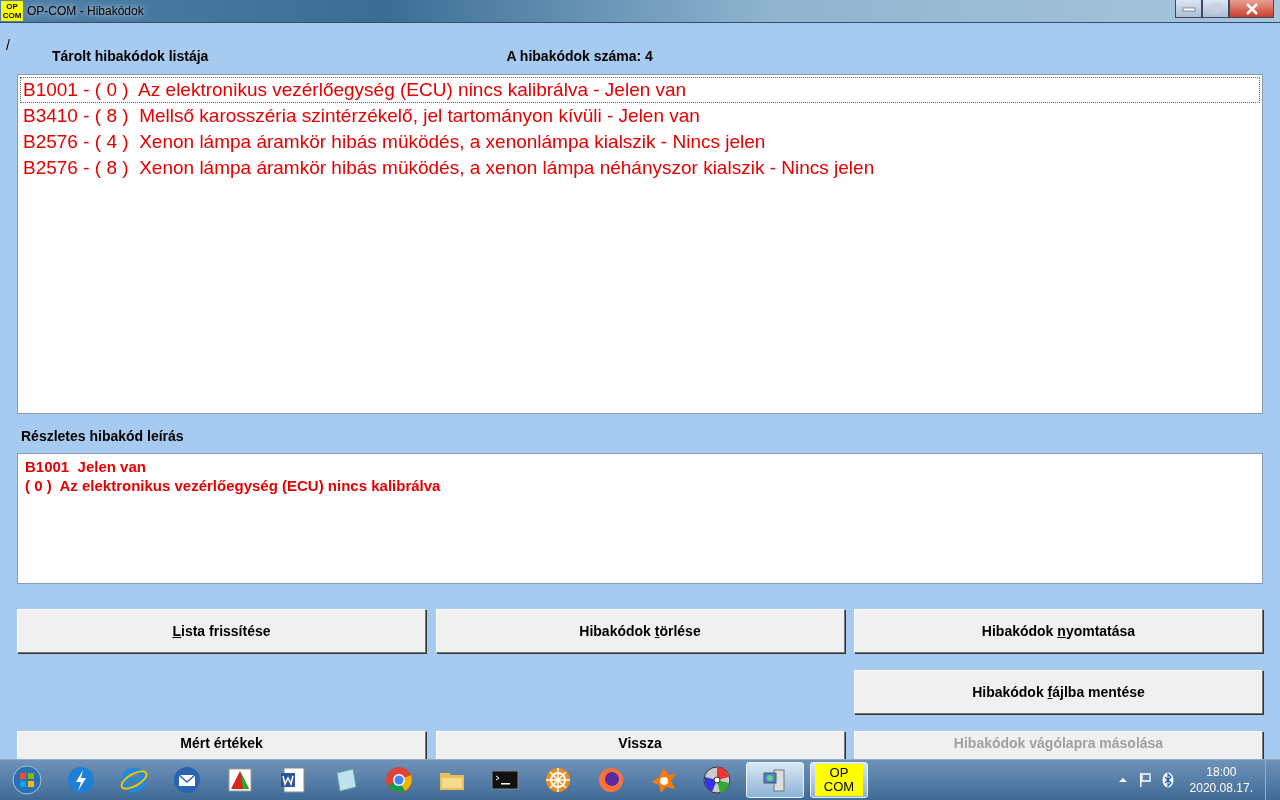 This screenshot has height=800, width=1280. Describe the element at coordinates (1221, 780) in the screenshot. I see `clock: 18:00 2020.08.17.` at that location.